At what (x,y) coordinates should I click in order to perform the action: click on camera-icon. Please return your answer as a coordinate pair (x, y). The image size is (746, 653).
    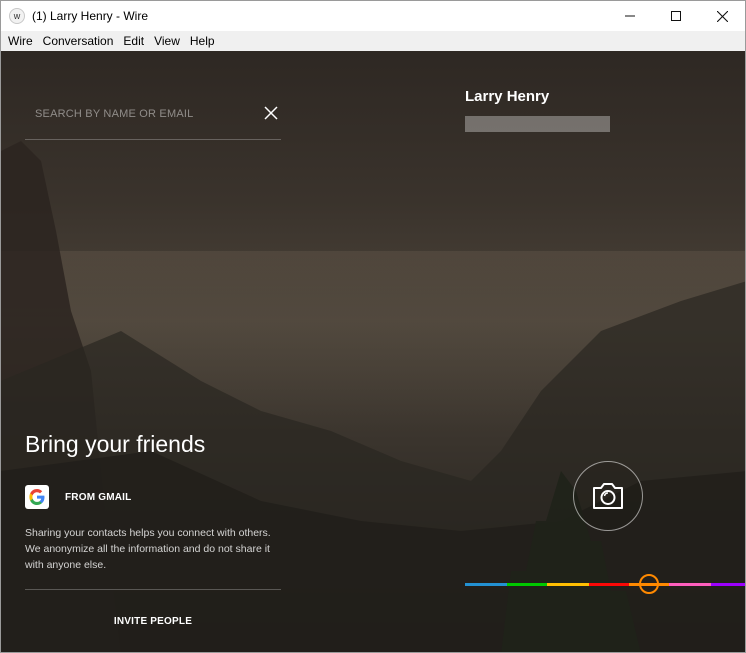
    Looking at the image, I should click on (608, 496).